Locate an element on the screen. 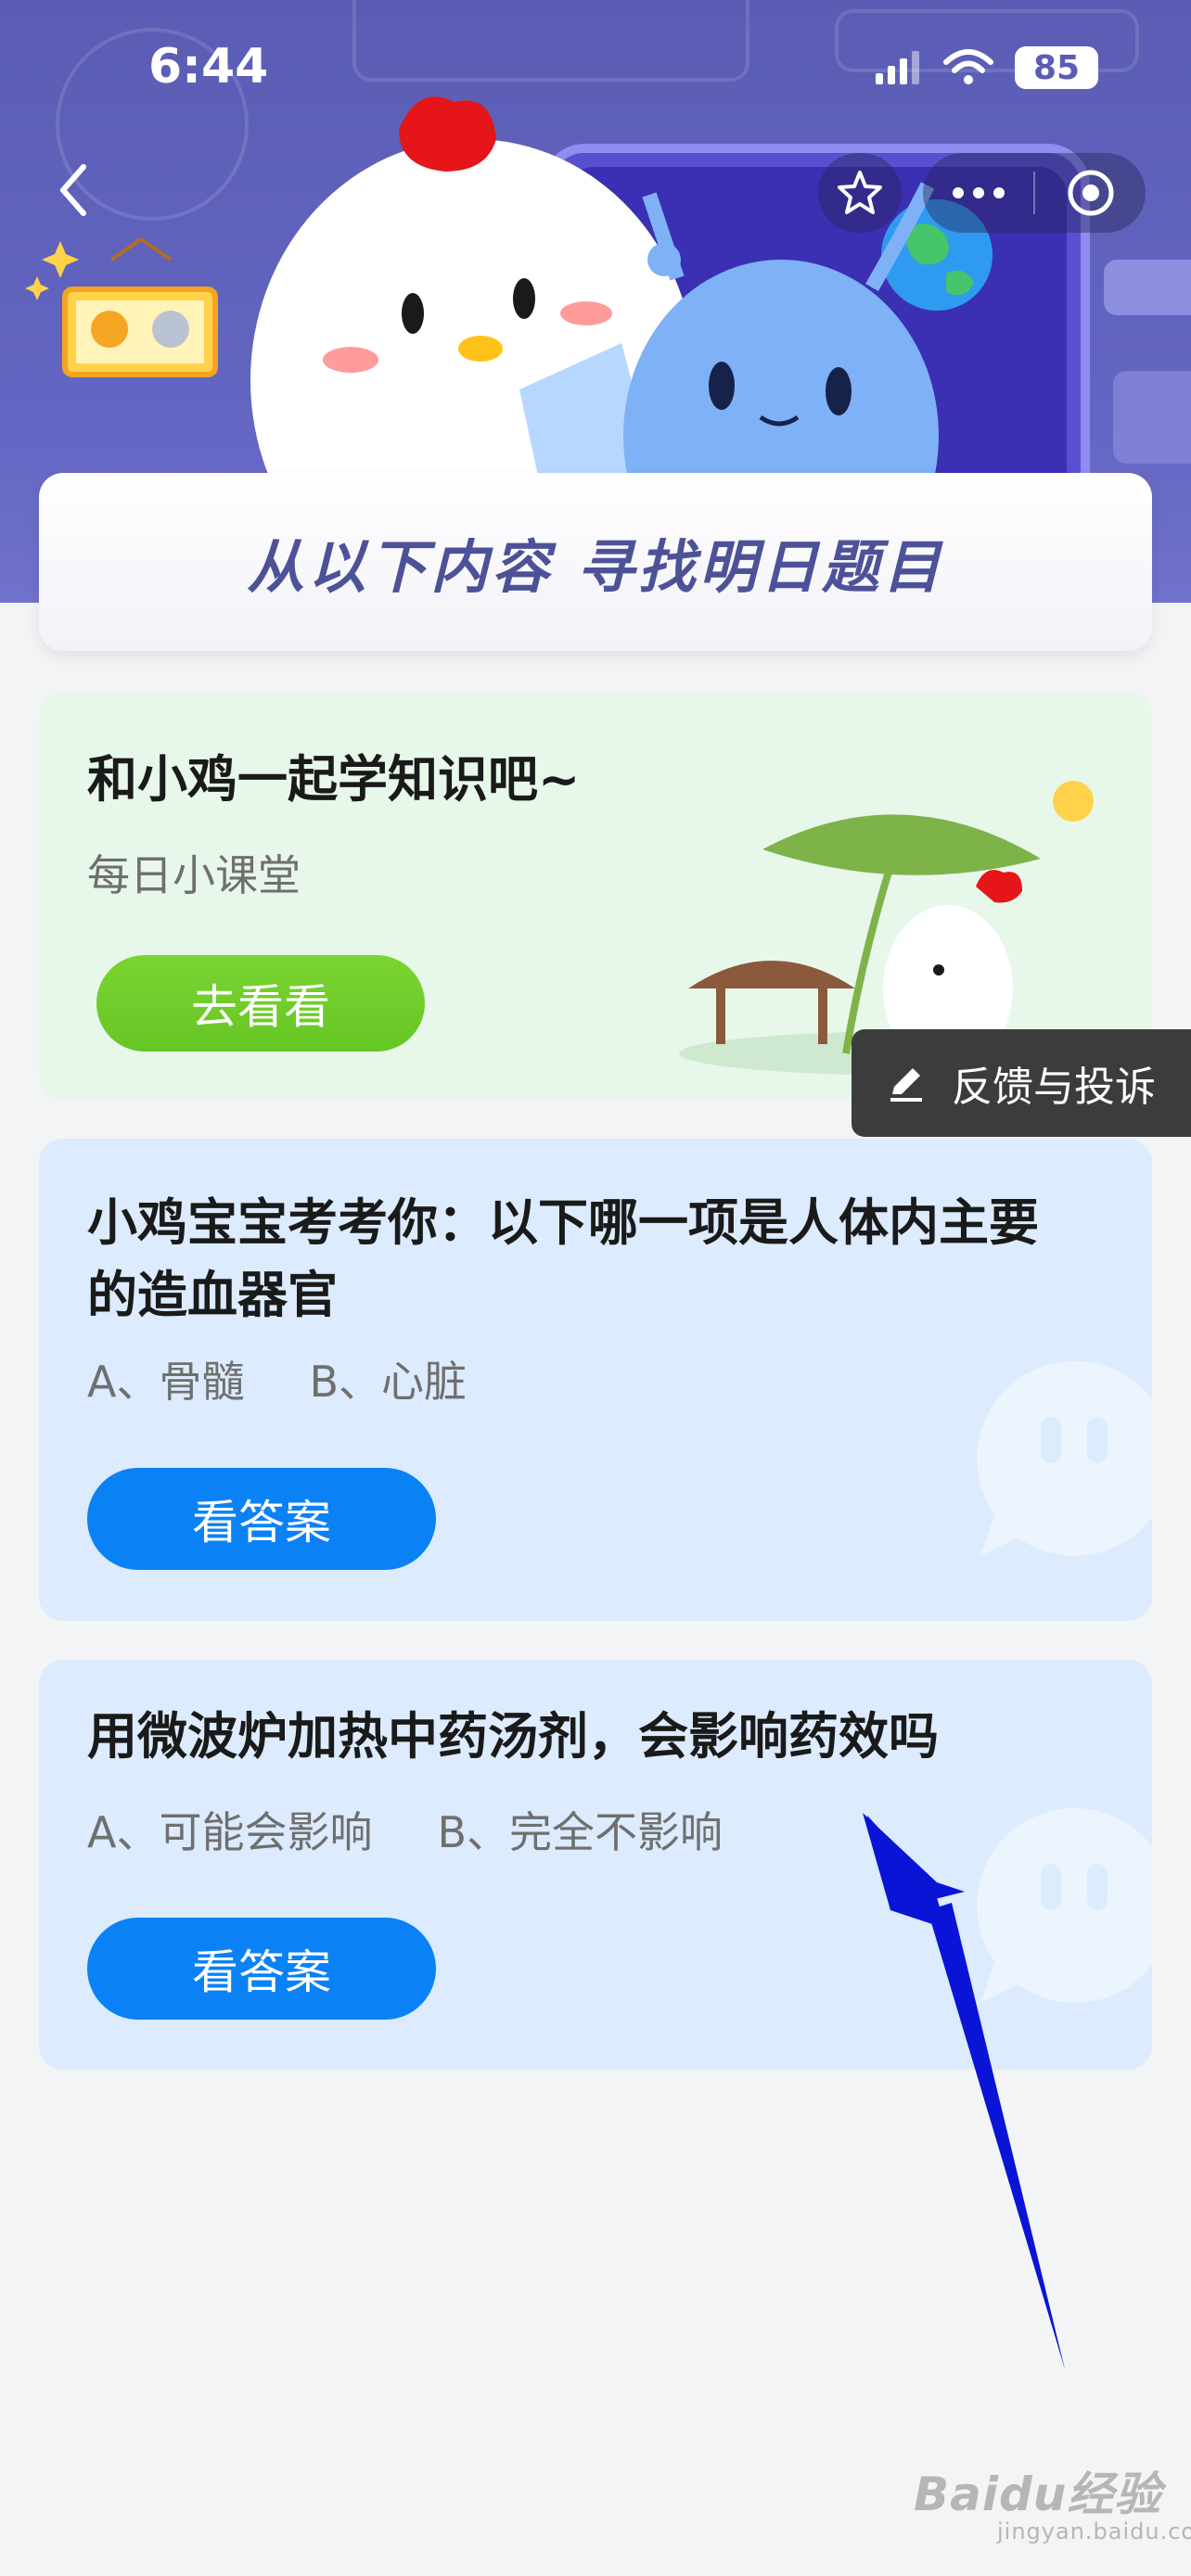 This screenshot has width=1191, height=2576. more-button is located at coordinates (978, 193).